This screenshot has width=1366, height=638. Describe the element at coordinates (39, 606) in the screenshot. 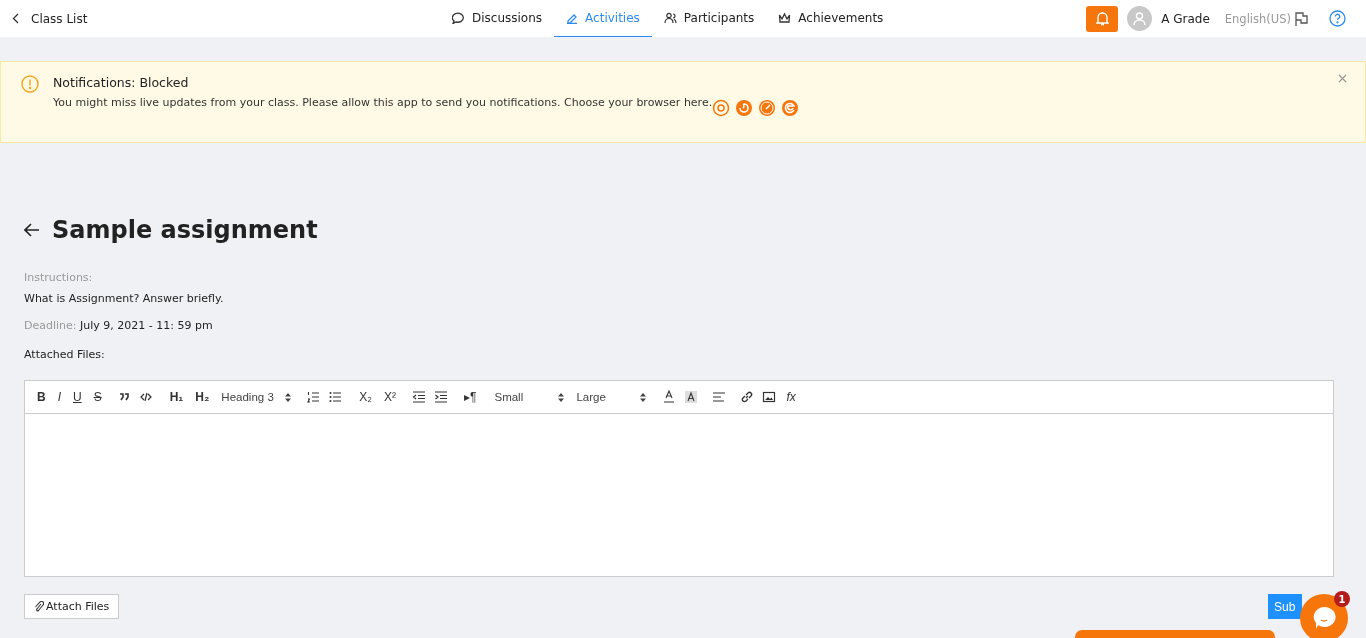

I see `paperclip-icon` at that location.